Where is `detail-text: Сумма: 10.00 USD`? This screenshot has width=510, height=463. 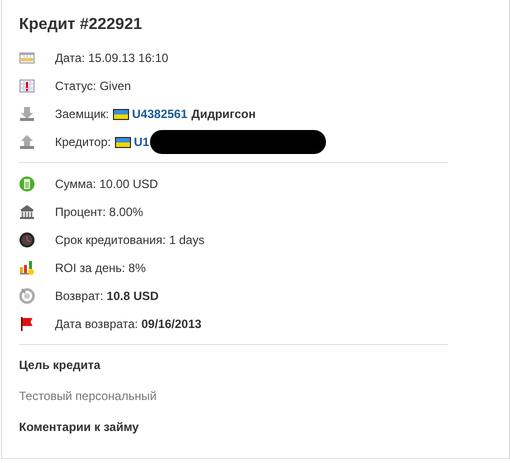 detail-text: Сумма: 10.00 USD is located at coordinates (106, 184).